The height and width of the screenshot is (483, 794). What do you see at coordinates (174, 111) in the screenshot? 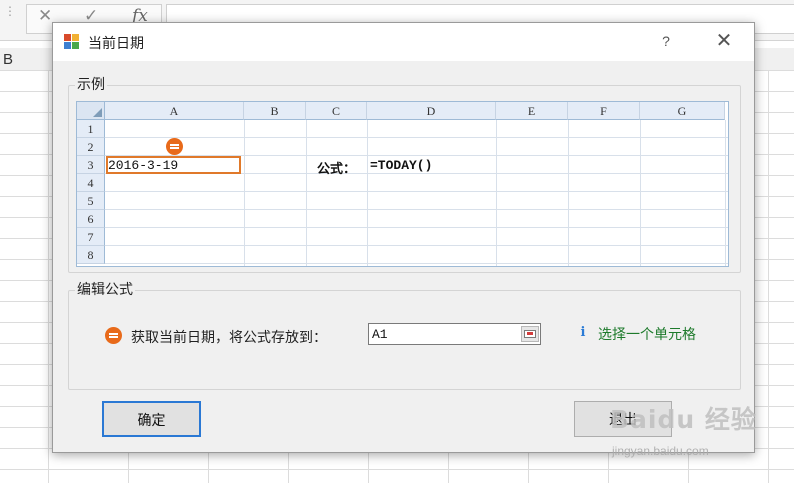
I see `preview-col-a: A` at bounding box center [174, 111].